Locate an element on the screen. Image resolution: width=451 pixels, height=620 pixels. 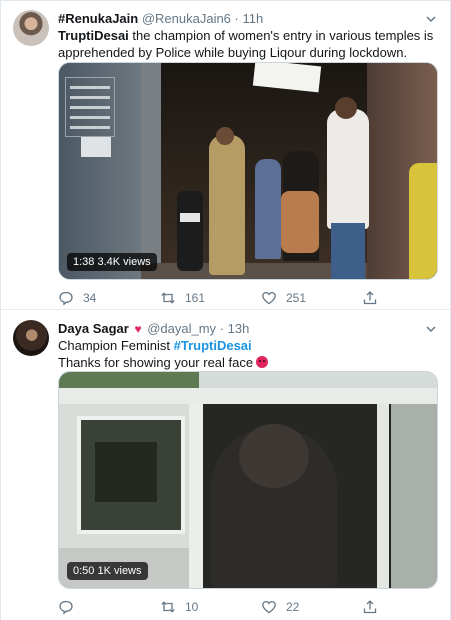
video-stats-badge: 1:38 3.4K views is located at coordinates (112, 262).